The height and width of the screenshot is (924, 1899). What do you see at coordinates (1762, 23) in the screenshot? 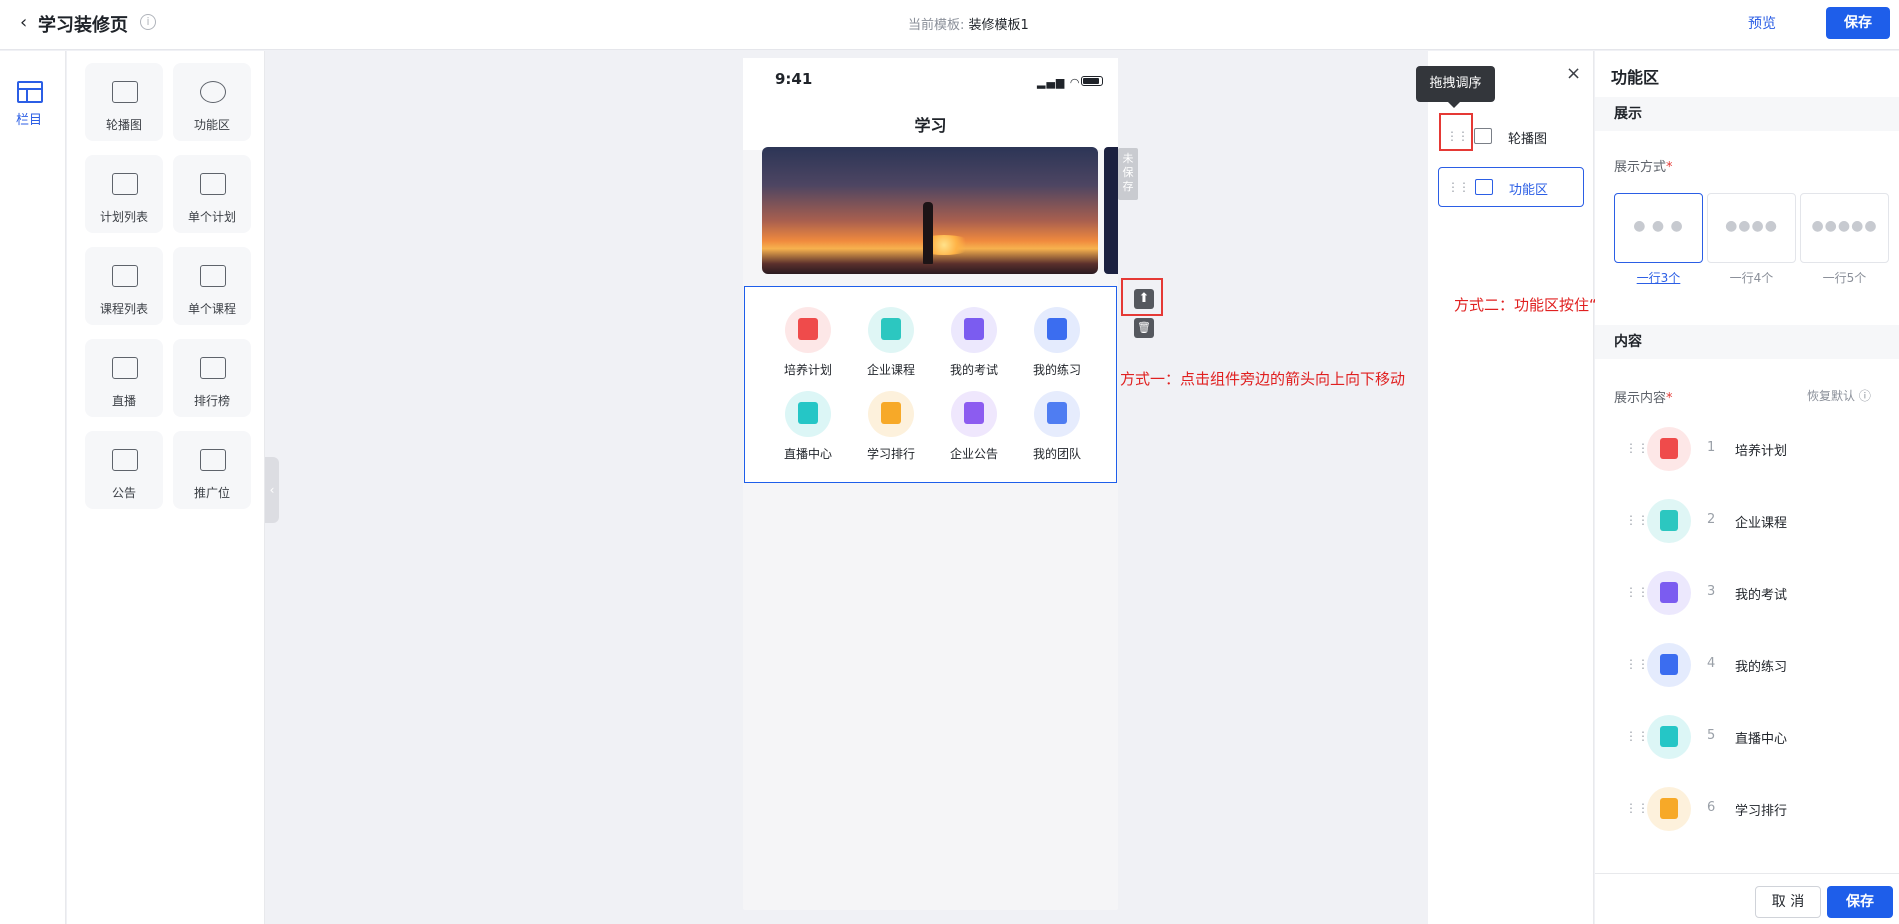
I see `preview-link: 预览` at bounding box center [1762, 23].